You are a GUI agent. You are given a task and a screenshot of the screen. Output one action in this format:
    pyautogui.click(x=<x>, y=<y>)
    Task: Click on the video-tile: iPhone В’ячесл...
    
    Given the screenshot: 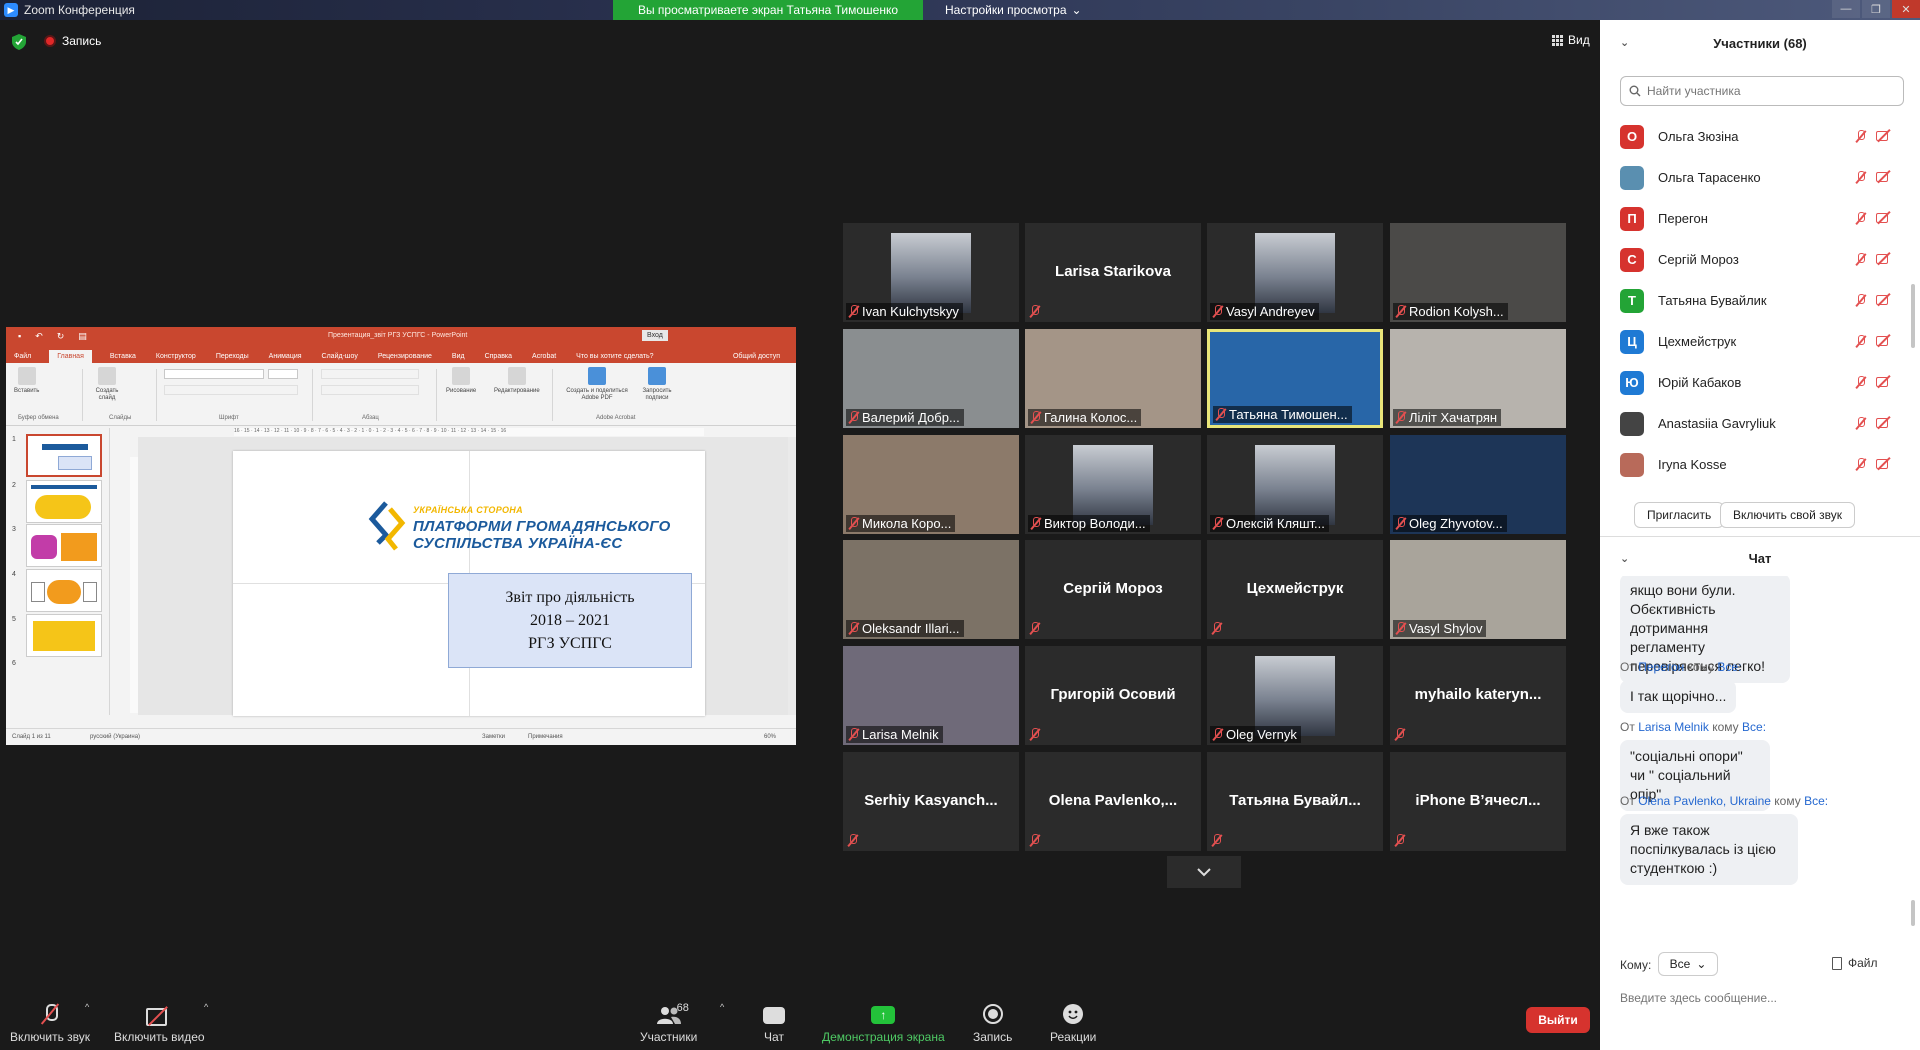 What is the action you would take?
    pyautogui.click(x=1478, y=801)
    